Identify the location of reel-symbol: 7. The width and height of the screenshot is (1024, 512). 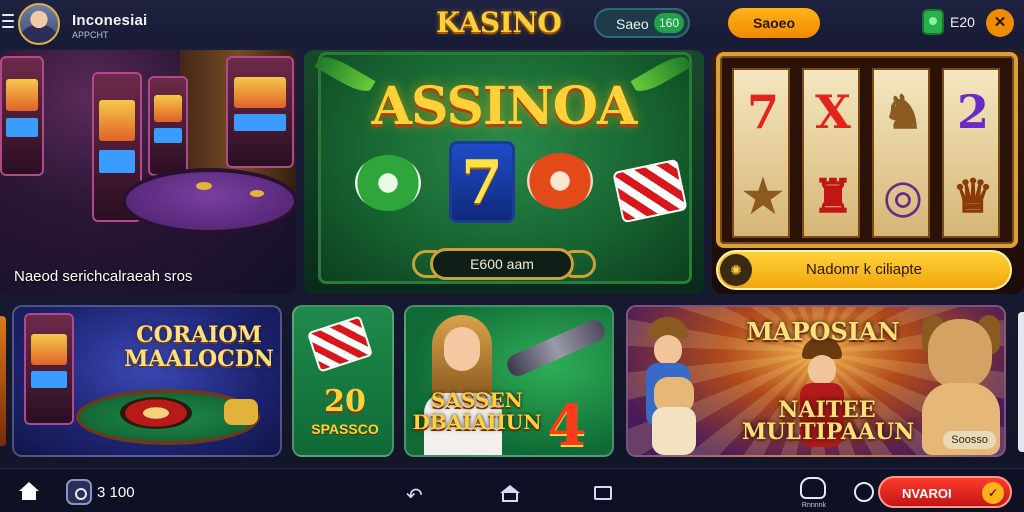
(762, 112).